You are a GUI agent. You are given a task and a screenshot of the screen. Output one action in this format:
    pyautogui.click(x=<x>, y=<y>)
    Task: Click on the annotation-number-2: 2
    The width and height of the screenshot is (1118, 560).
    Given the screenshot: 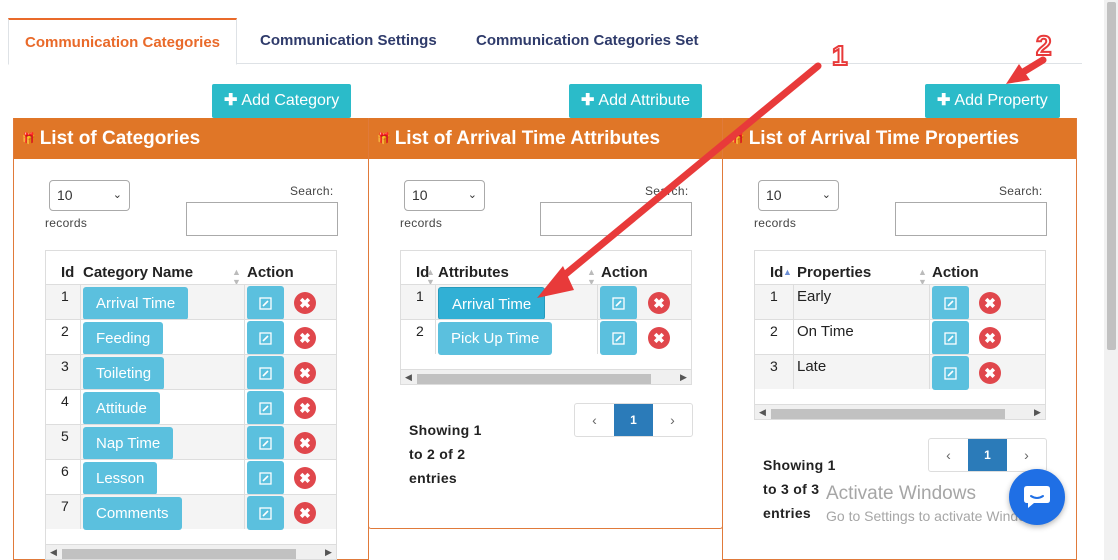 What is the action you would take?
    pyautogui.click(x=1044, y=45)
    